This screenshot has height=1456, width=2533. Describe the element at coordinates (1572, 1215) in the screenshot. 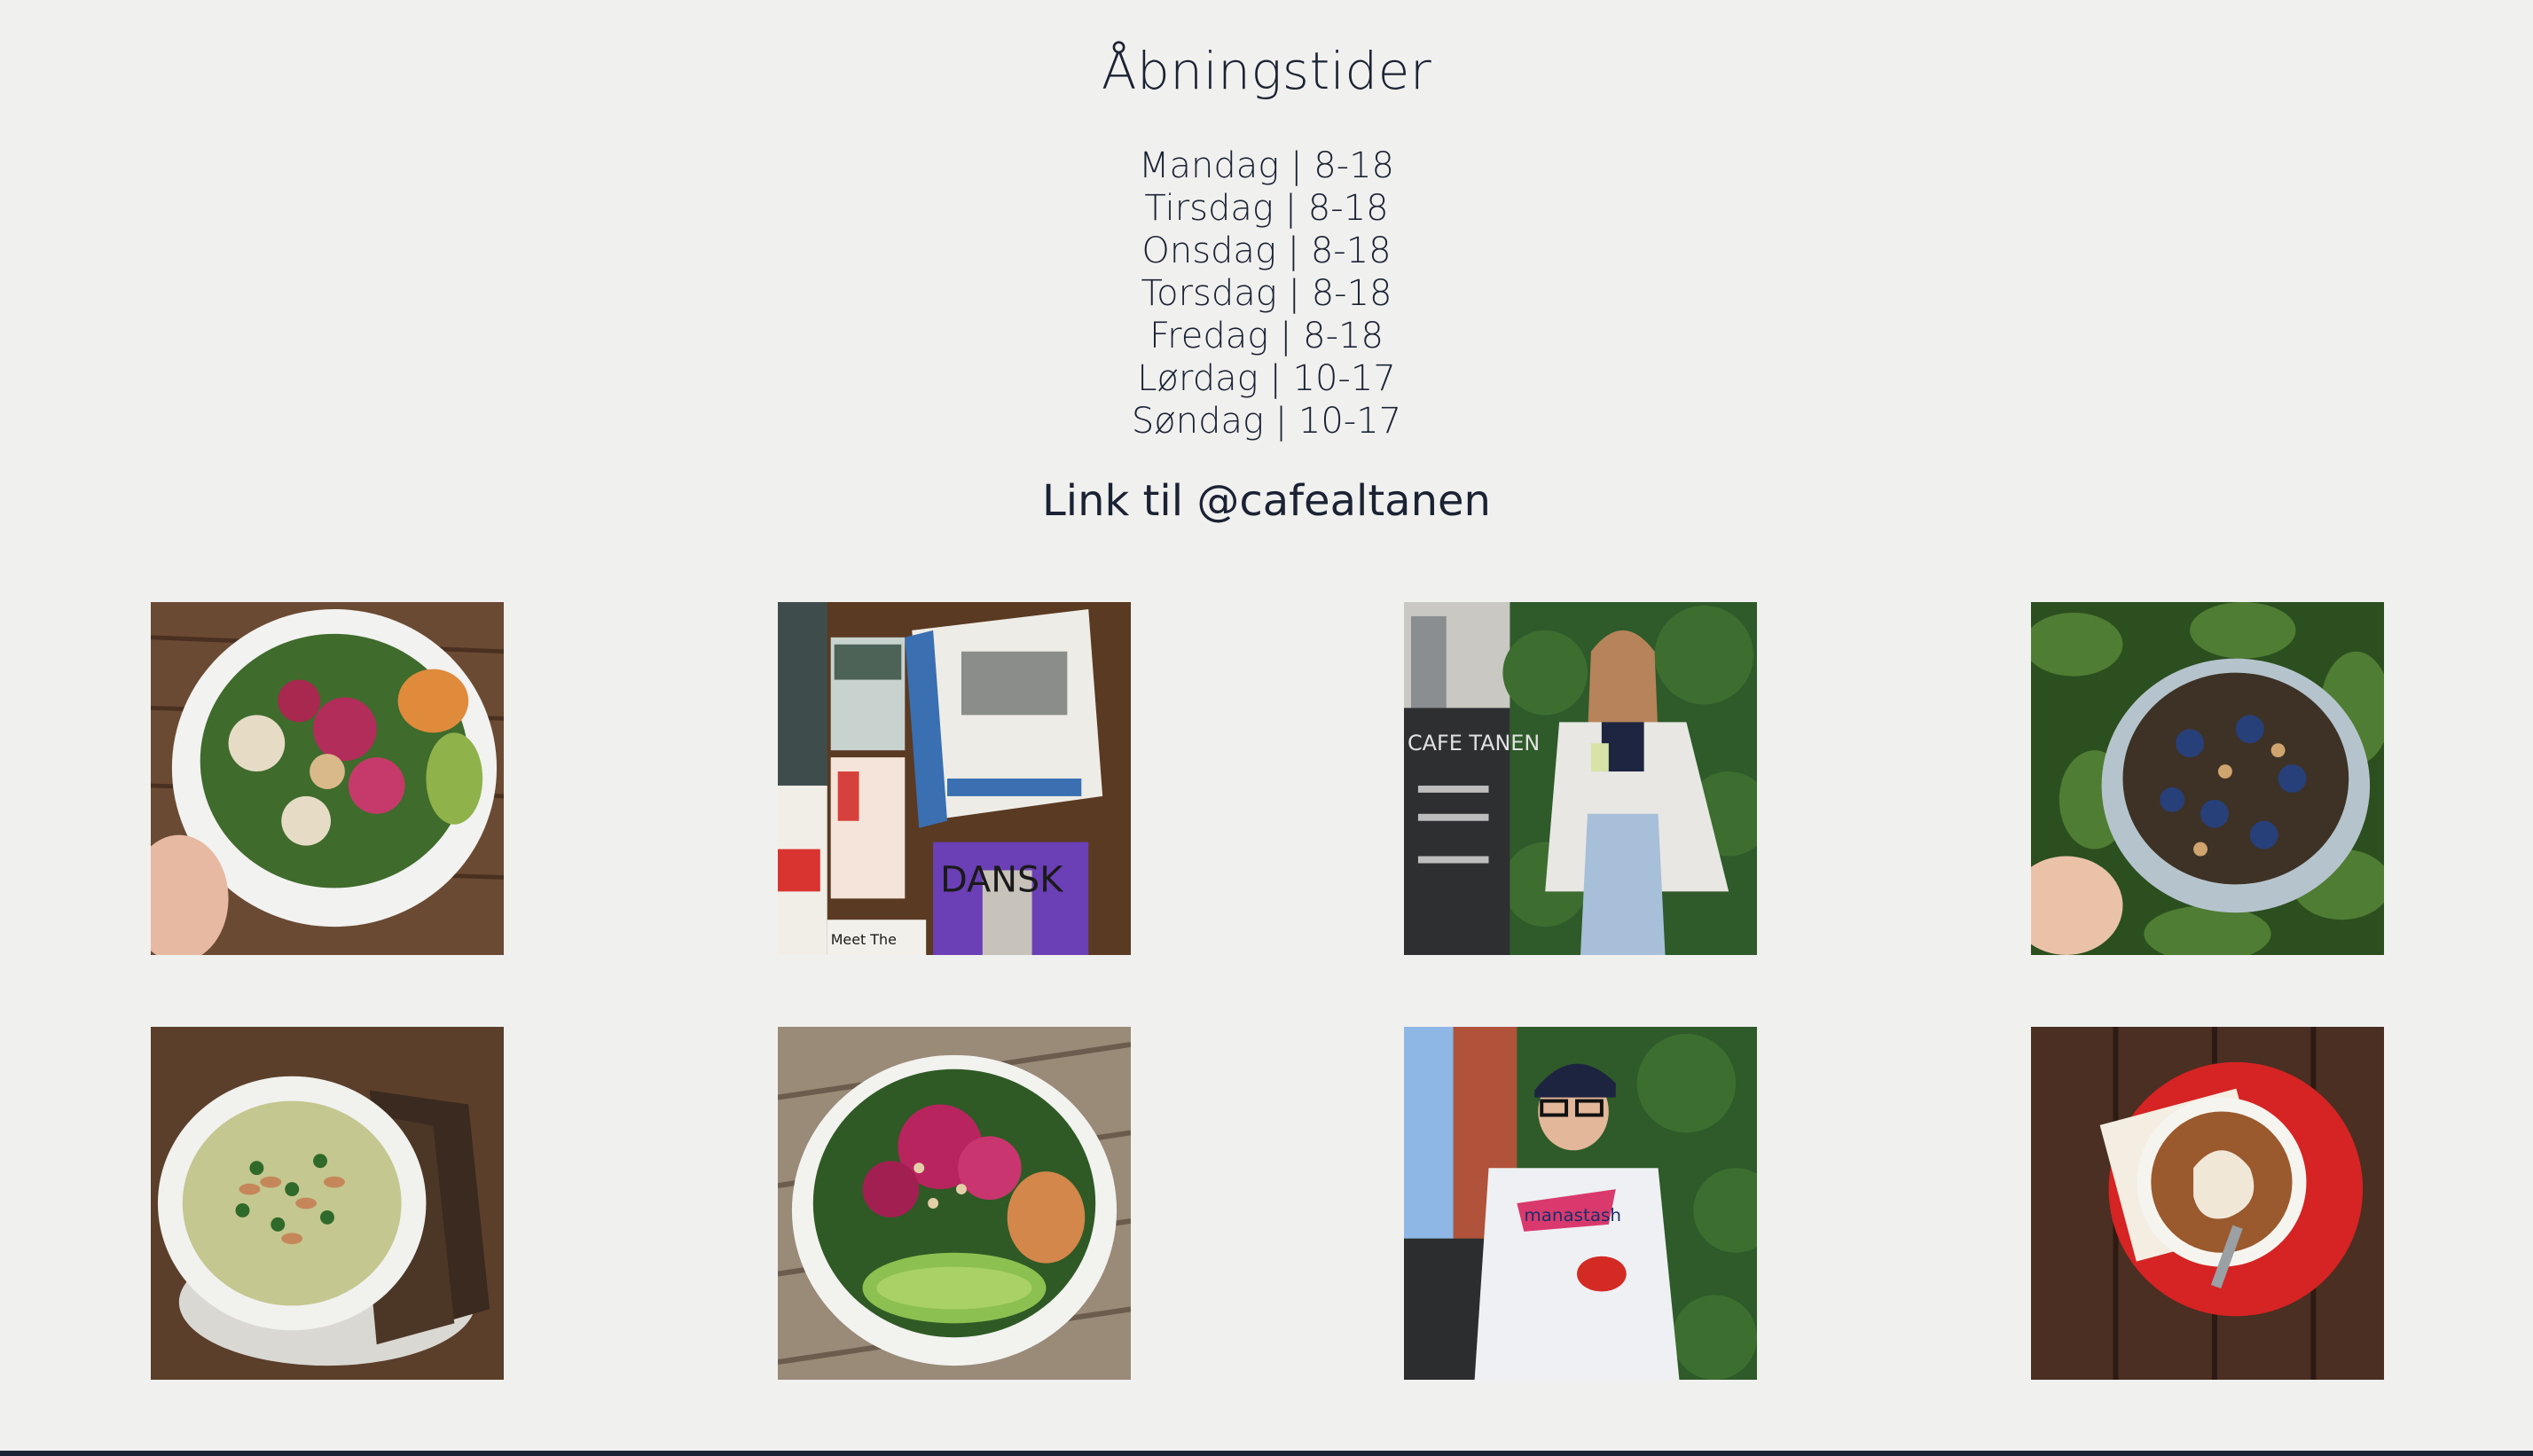

I see `shirt-text: manastash` at that location.